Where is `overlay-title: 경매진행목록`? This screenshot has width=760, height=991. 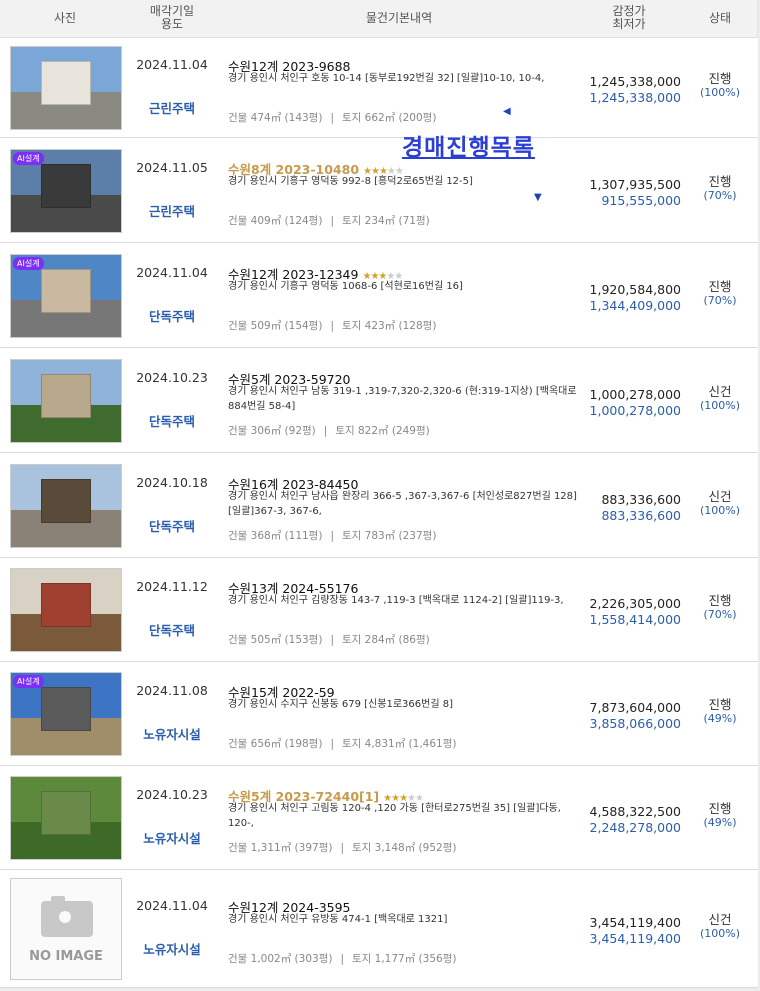
overlay-title: 경매진행목록 is located at coordinates (468, 148).